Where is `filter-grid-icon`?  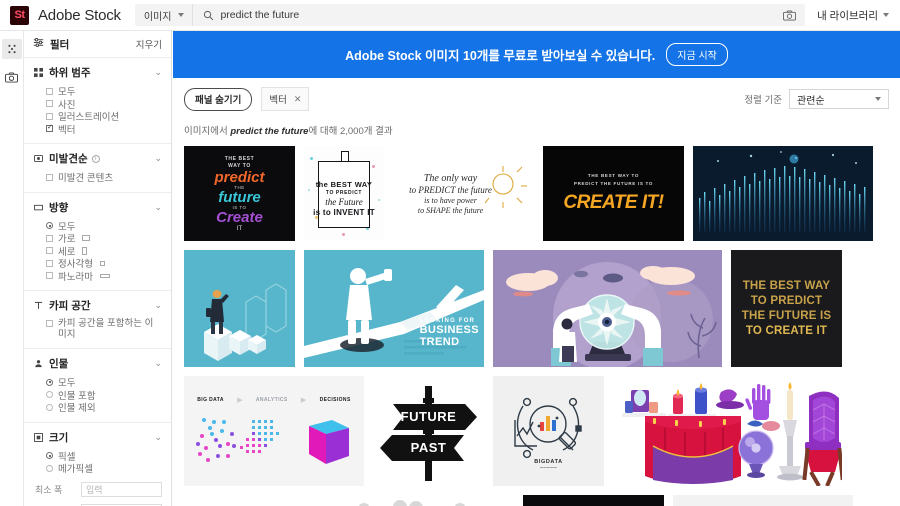
filter-grid-icon is located at coordinates (11, 49).